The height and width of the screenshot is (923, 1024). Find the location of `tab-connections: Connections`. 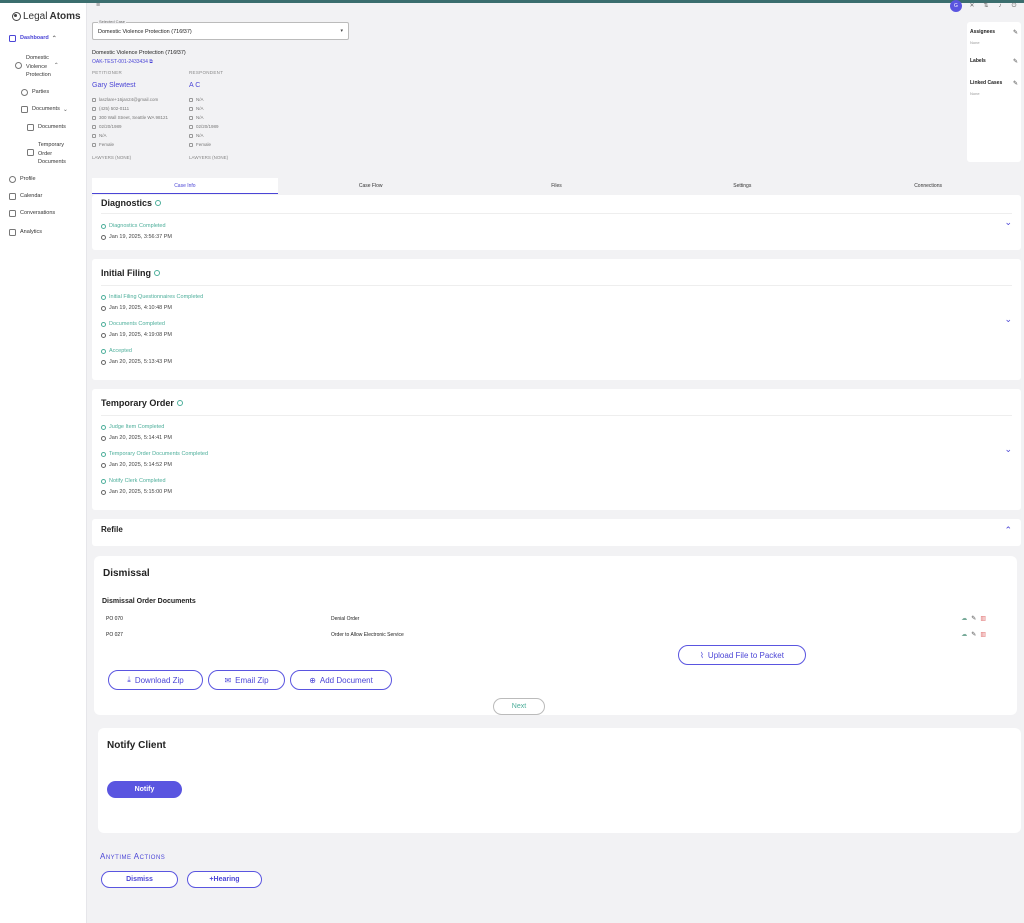

tab-connections: Connections is located at coordinates (928, 186).